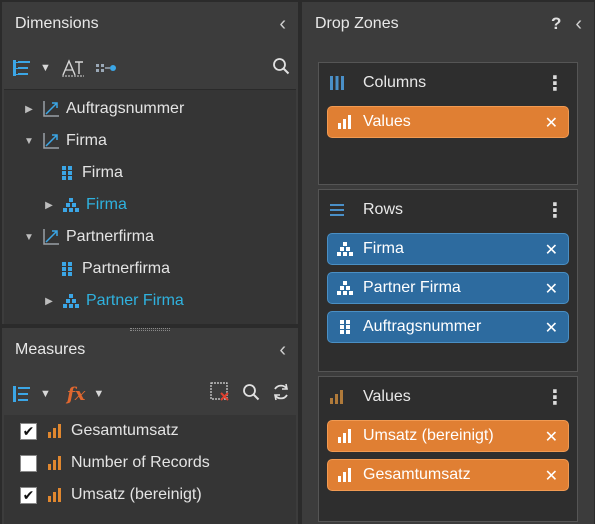 The height and width of the screenshot is (524, 595). I want to click on measure-item-gesamtumsatz: ✔ Gesamtumsatz, so click(91, 431).